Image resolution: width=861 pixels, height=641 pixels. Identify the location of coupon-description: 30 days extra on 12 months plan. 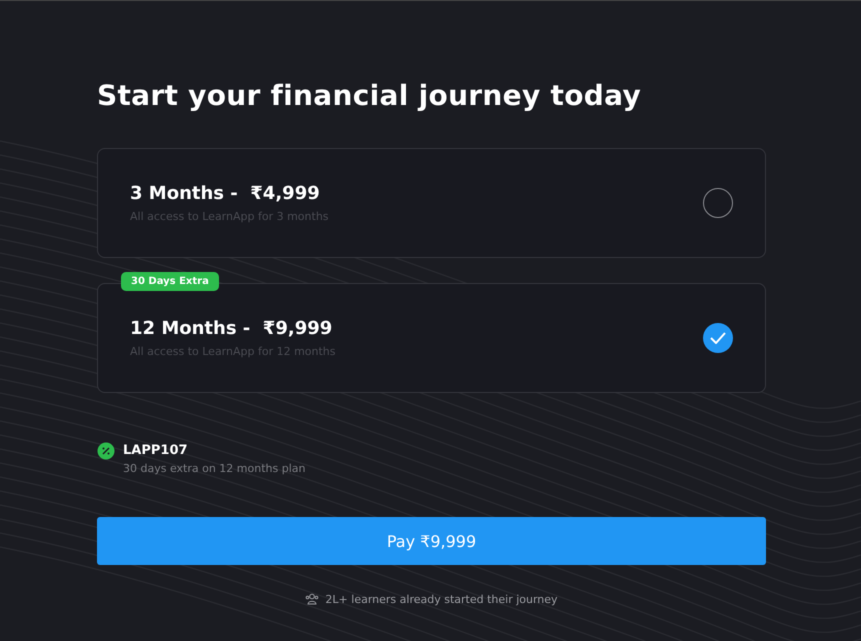
(214, 468).